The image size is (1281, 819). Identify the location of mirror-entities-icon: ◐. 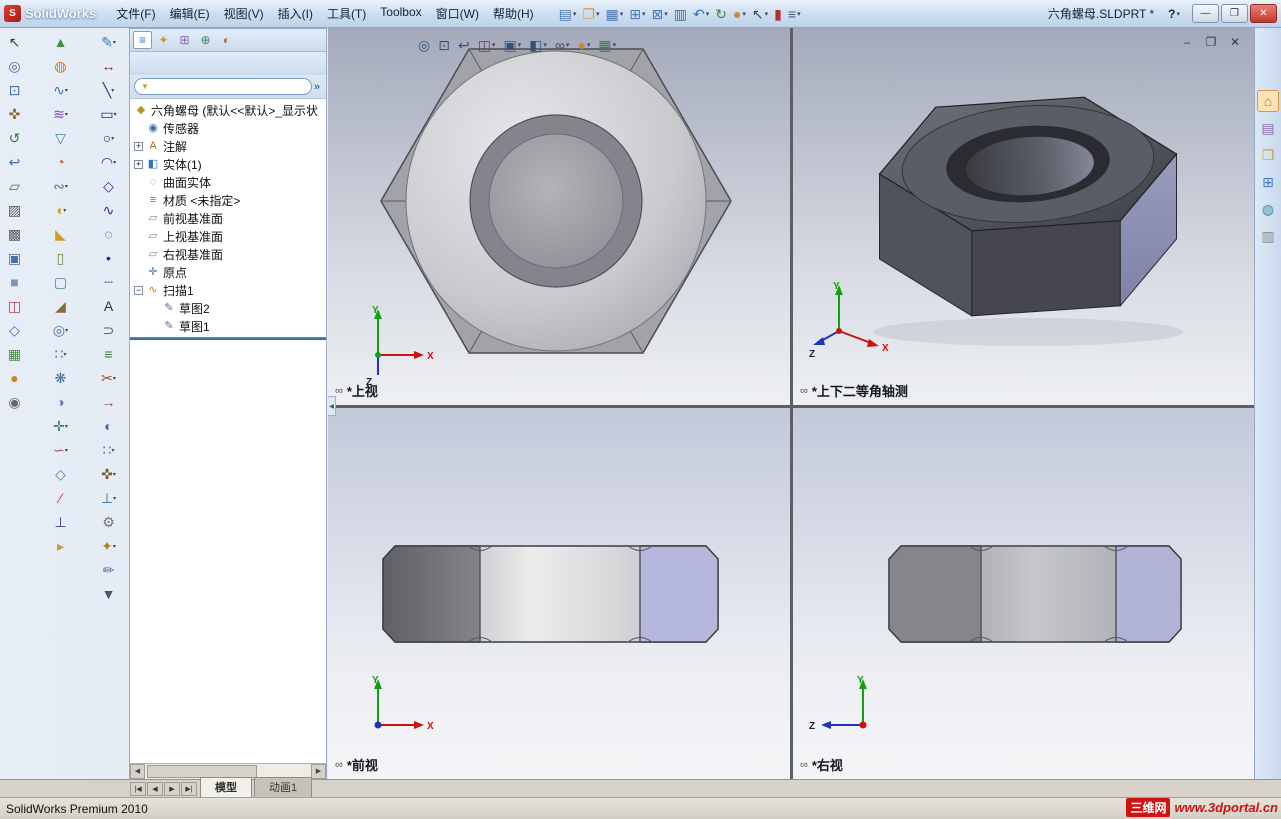
(108, 426).